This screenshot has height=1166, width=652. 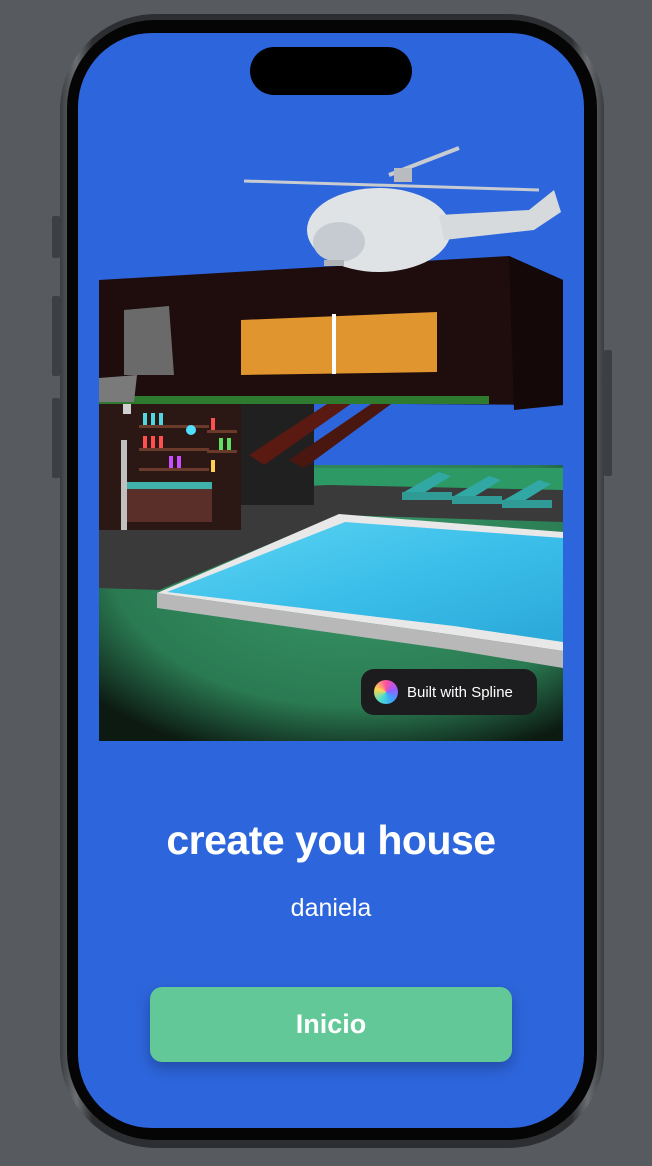 What do you see at coordinates (608, 413) in the screenshot?
I see `power-button` at bounding box center [608, 413].